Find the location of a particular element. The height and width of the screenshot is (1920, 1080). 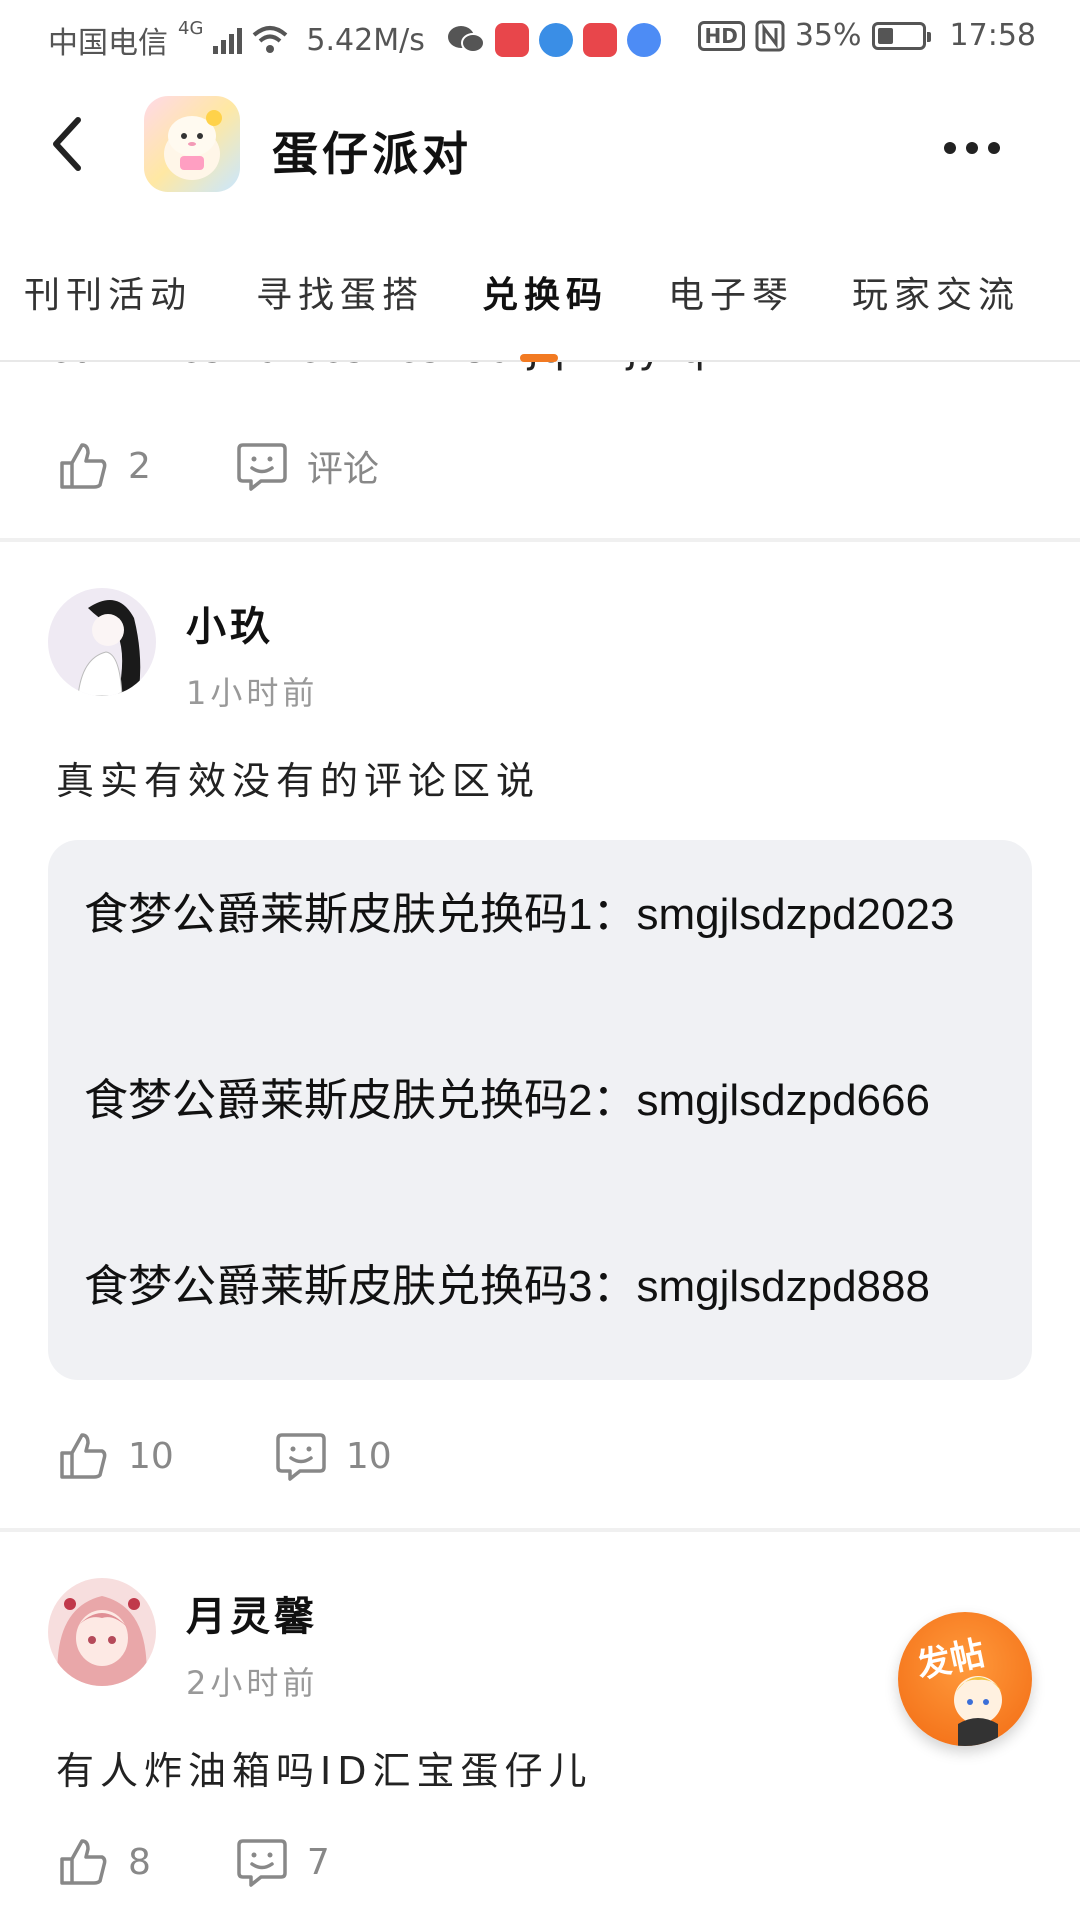

browser-icon is located at coordinates (555, 40).